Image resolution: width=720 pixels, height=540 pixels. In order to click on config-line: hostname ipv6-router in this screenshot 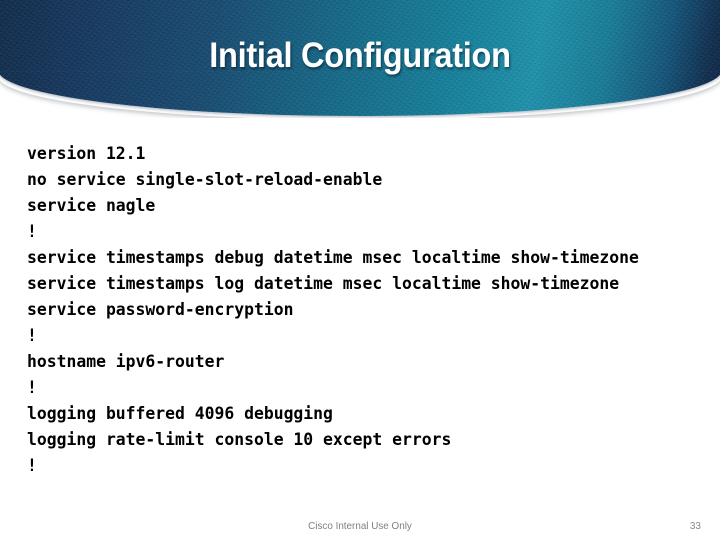, I will do `click(126, 361)`.